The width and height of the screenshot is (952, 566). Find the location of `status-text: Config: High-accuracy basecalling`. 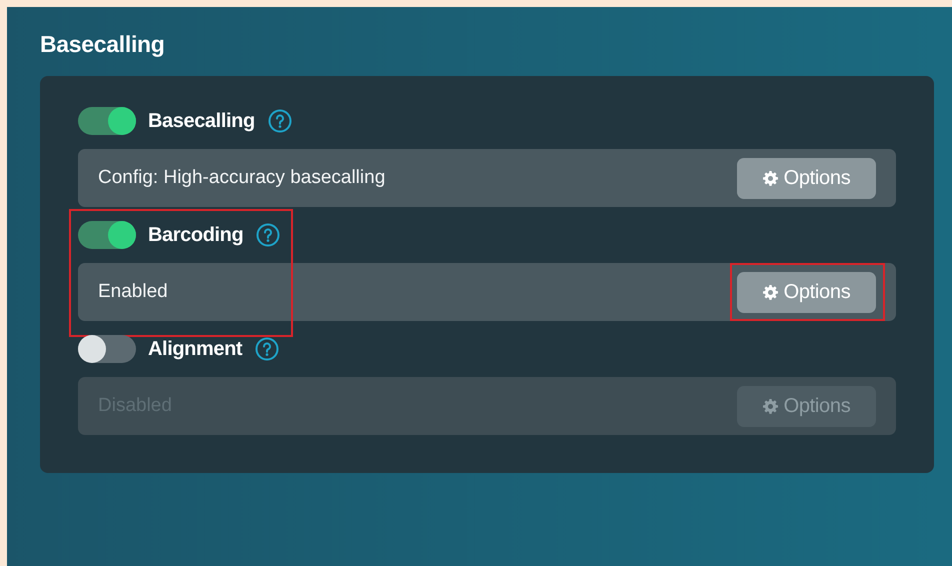

status-text: Config: High-accuracy basecalling is located at coordinates (242, 178).